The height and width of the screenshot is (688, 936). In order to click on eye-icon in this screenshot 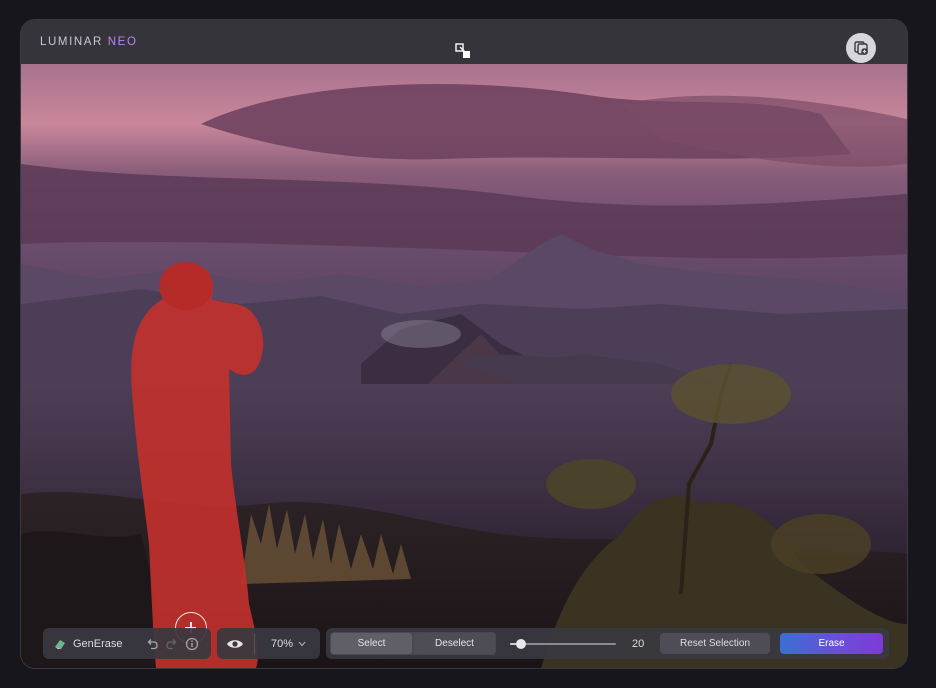, I will do `click(235, 644)`.